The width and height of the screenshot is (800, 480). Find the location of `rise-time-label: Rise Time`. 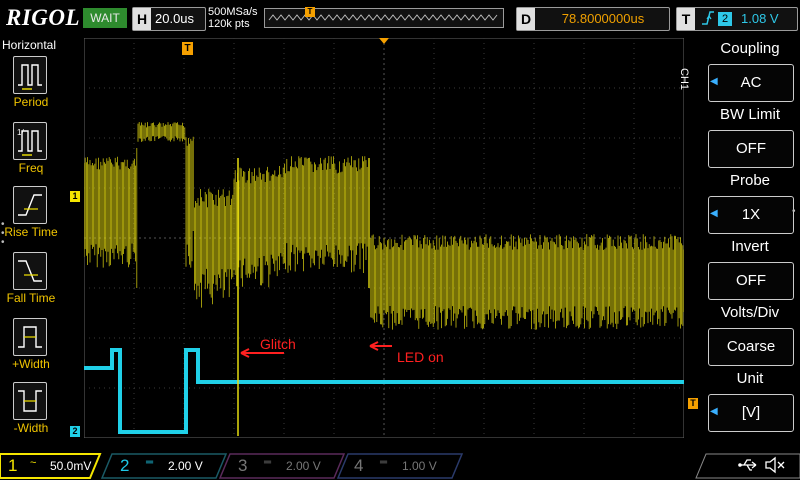

rise-time-label: Rise Time is located at coordinates (31, 232).